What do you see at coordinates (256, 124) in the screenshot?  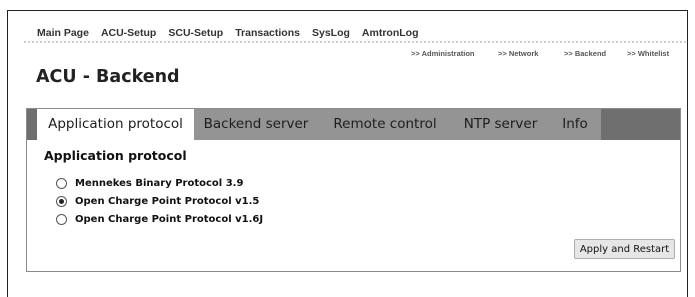 I see `tab-backend-server: Backend server` at bounding box center [256, 124].